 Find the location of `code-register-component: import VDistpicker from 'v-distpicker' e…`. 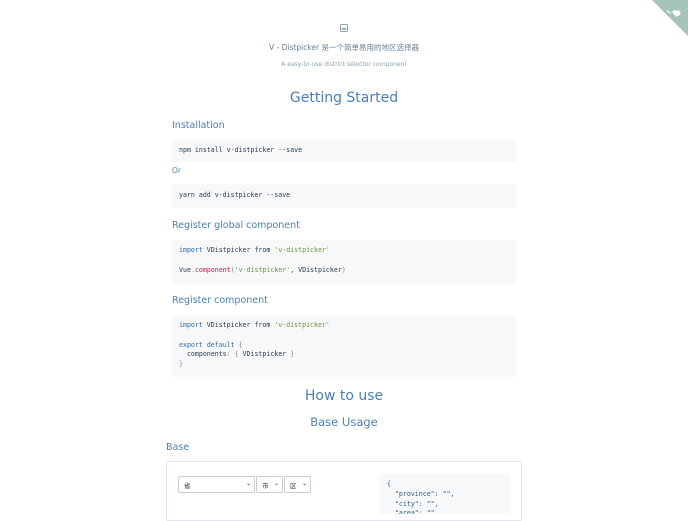

code-register-component: import VDistpicker from 'v-distpicker' e… is located at coordinates (344, 346).